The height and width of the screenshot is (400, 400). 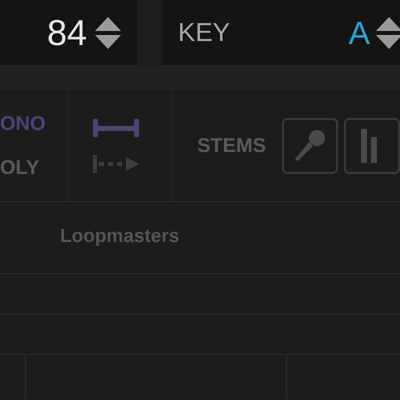 I want to click on key-value: A, so click(x=359, y=33).